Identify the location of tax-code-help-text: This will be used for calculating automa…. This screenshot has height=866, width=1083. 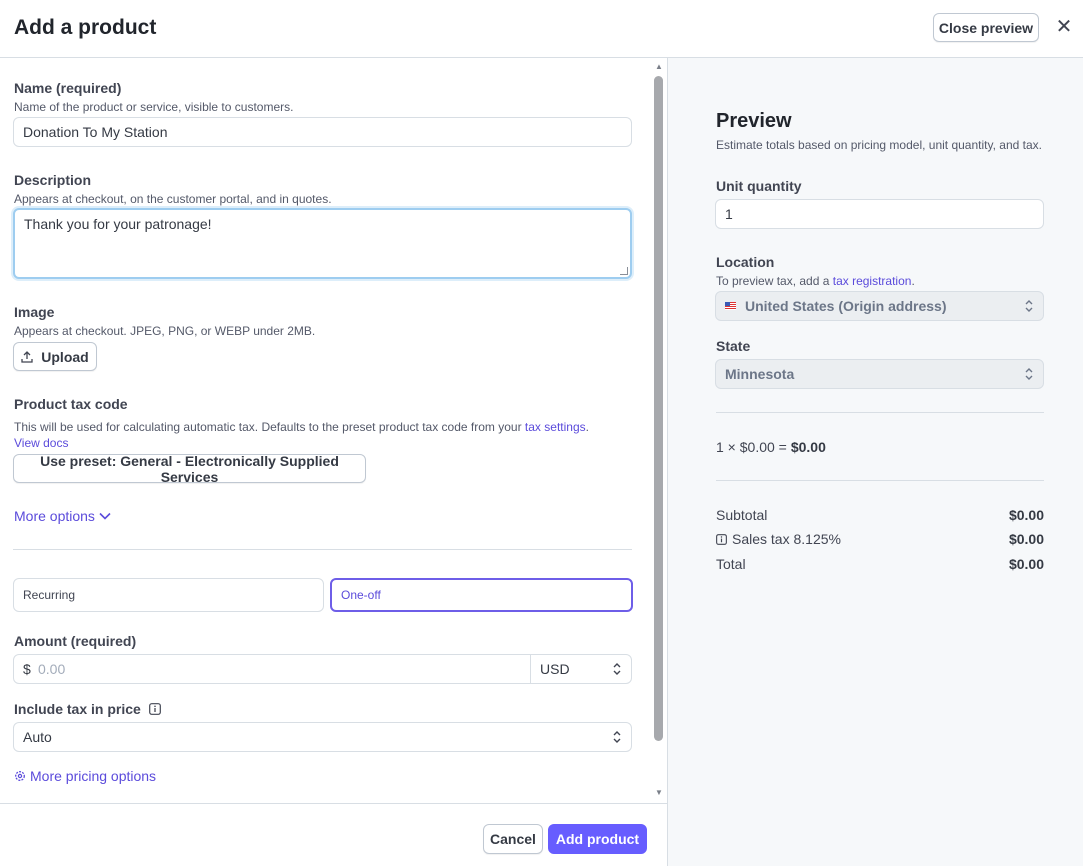
(269, 427).